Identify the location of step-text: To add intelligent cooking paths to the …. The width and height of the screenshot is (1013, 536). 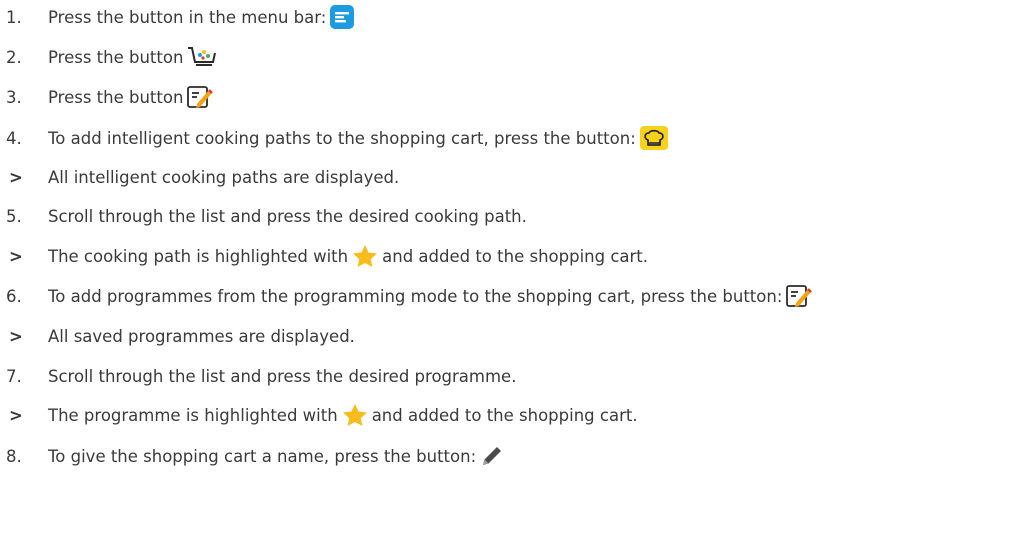
(342, 138).